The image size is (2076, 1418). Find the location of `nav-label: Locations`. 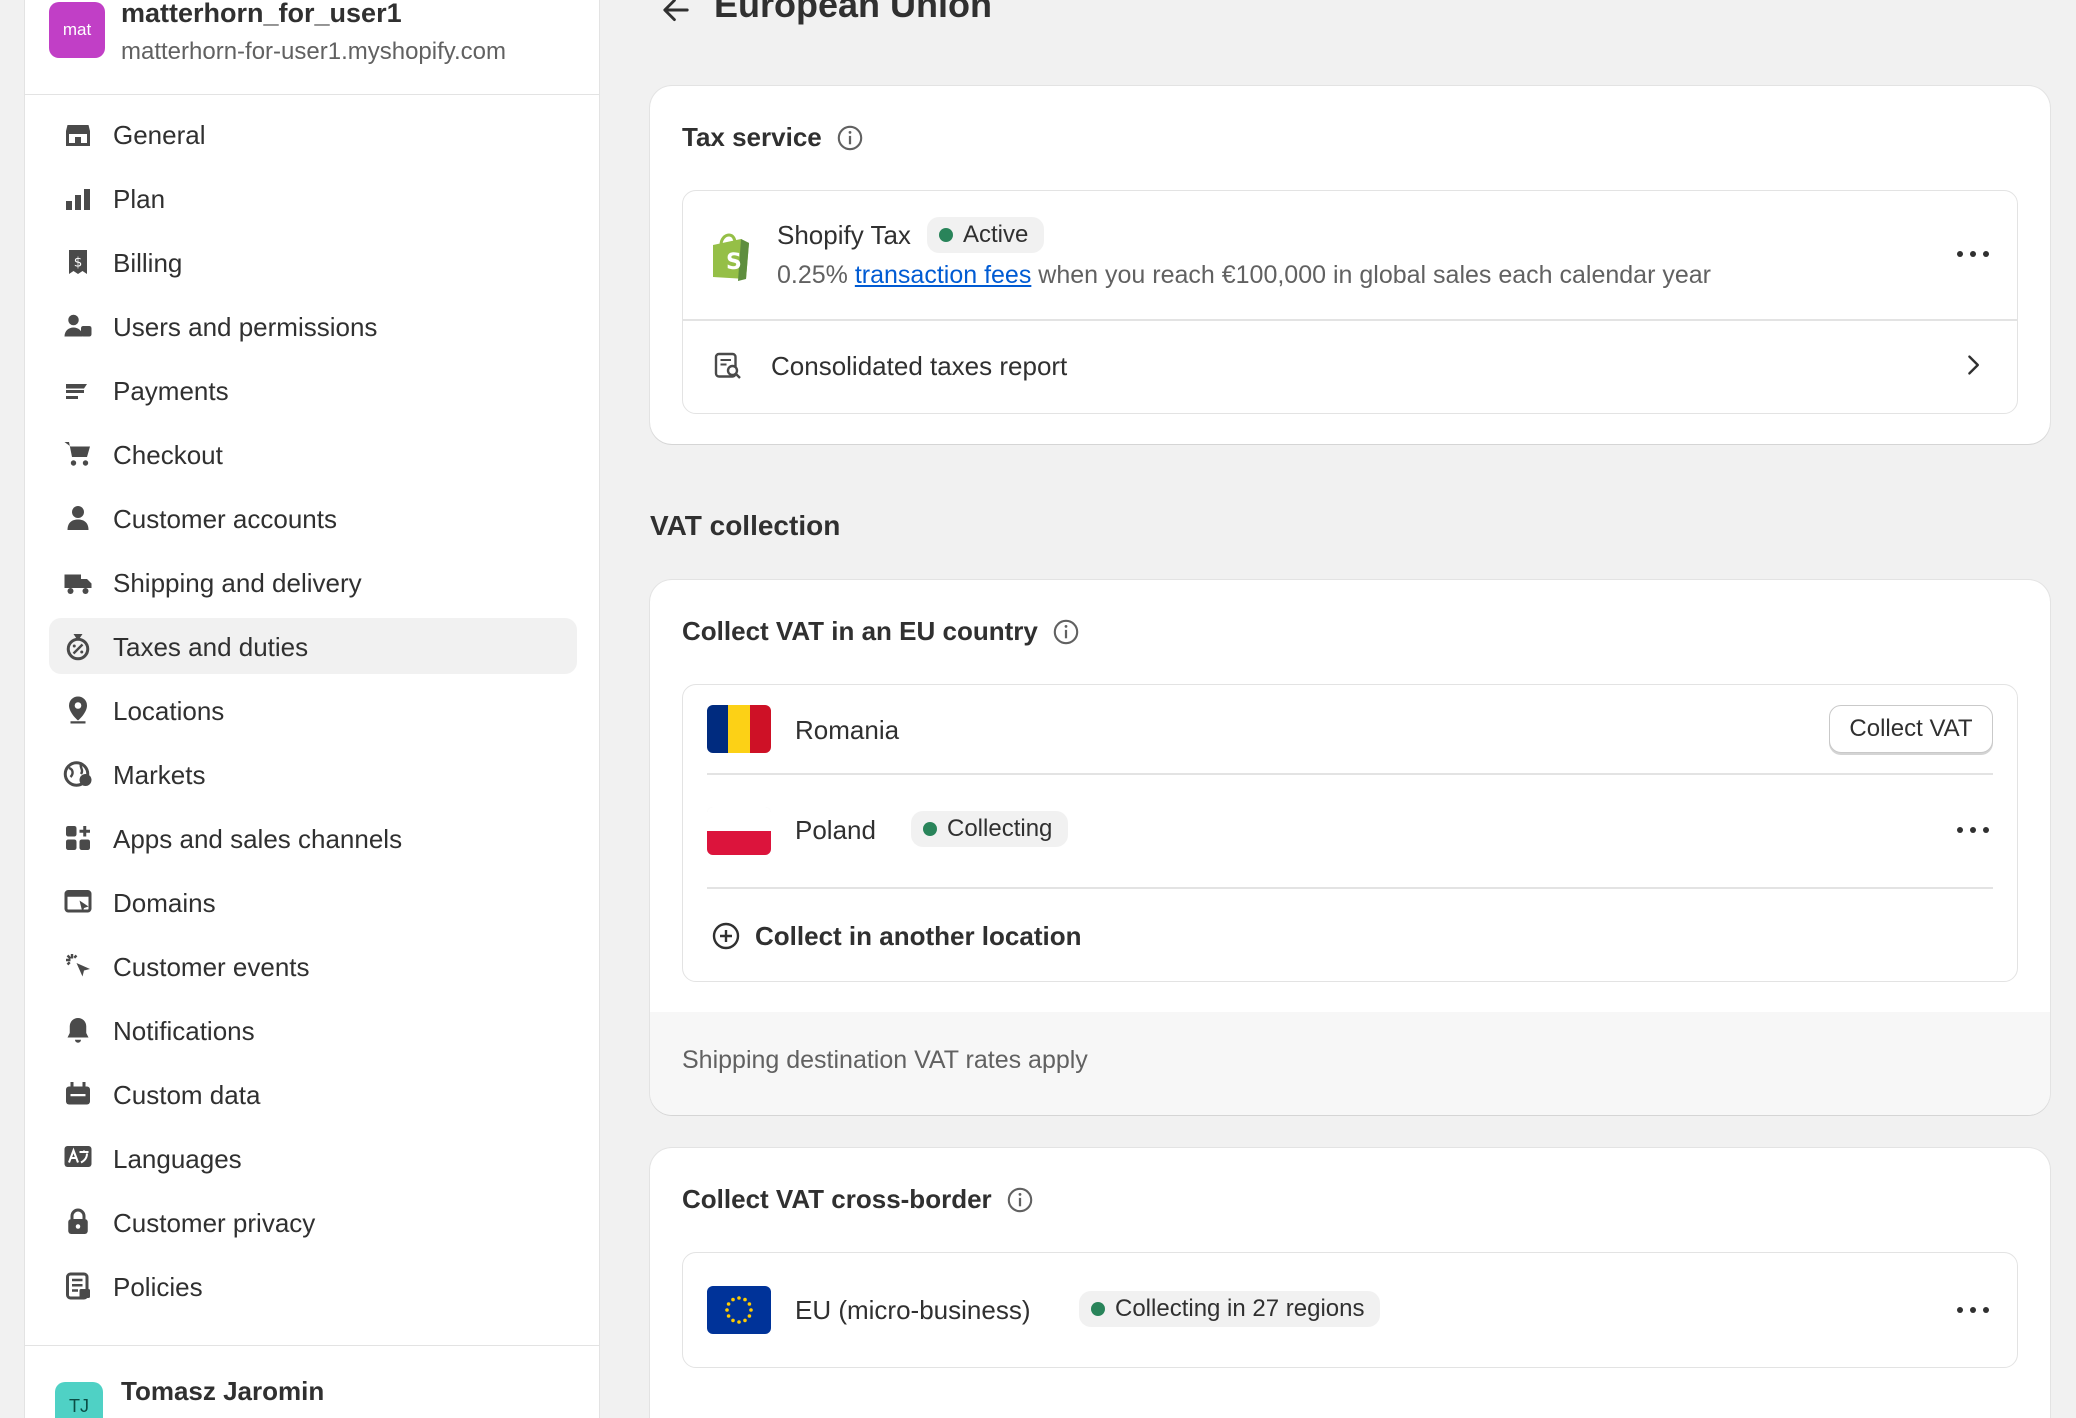

nav-label: Locations is located at coordinates (169, 711).